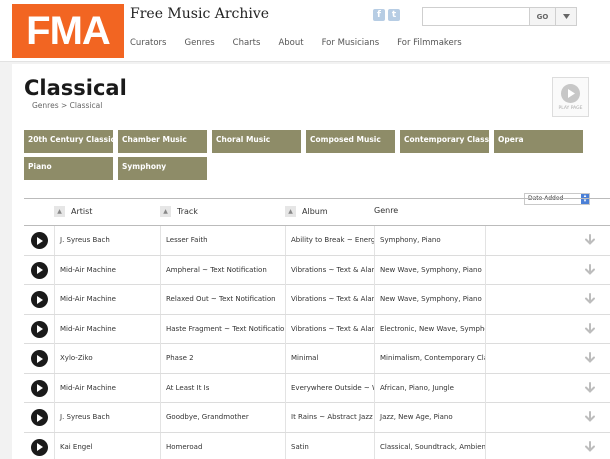 Image resolution: width=610 pixels, height=459 pixels. What do you see at coordinates (538, 141) in the screenshot?
I see `genre-opera: Opera` at bounding box center [538, 141].